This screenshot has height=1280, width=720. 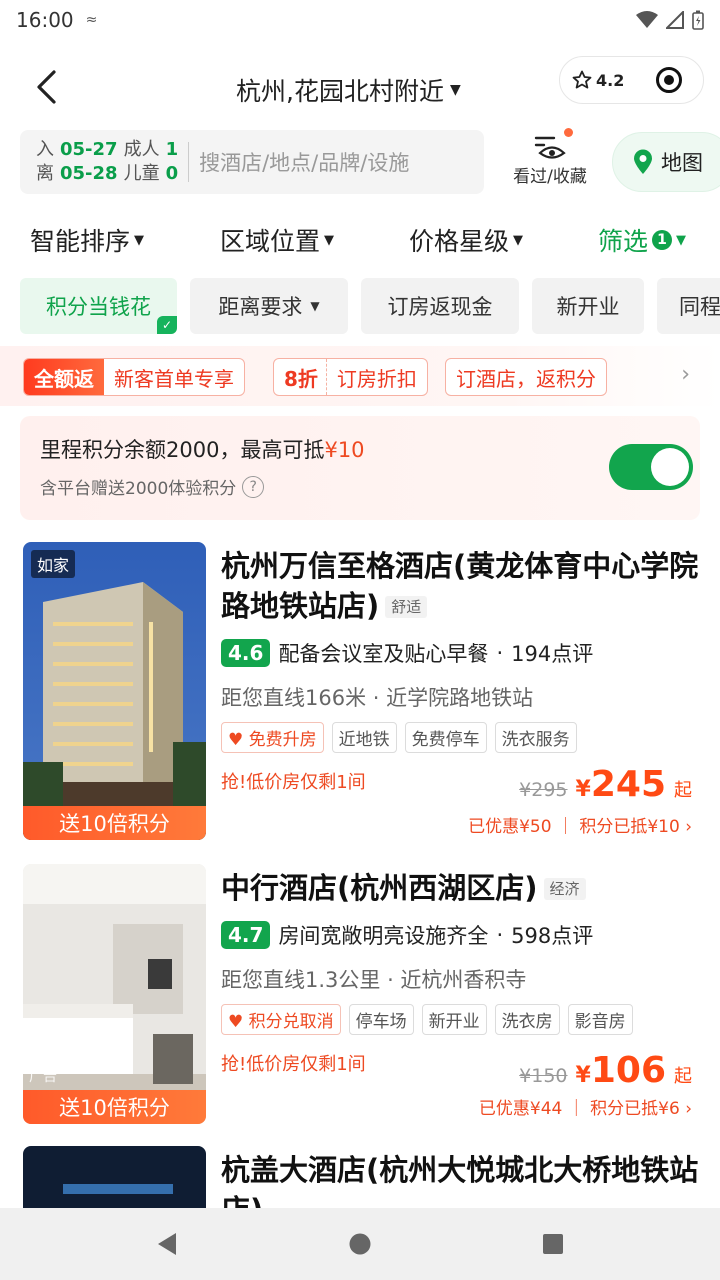 What do you see at coordinates (568, 132) in the screenshot?
I see `notification-dot` at bounding box center [568, 132].